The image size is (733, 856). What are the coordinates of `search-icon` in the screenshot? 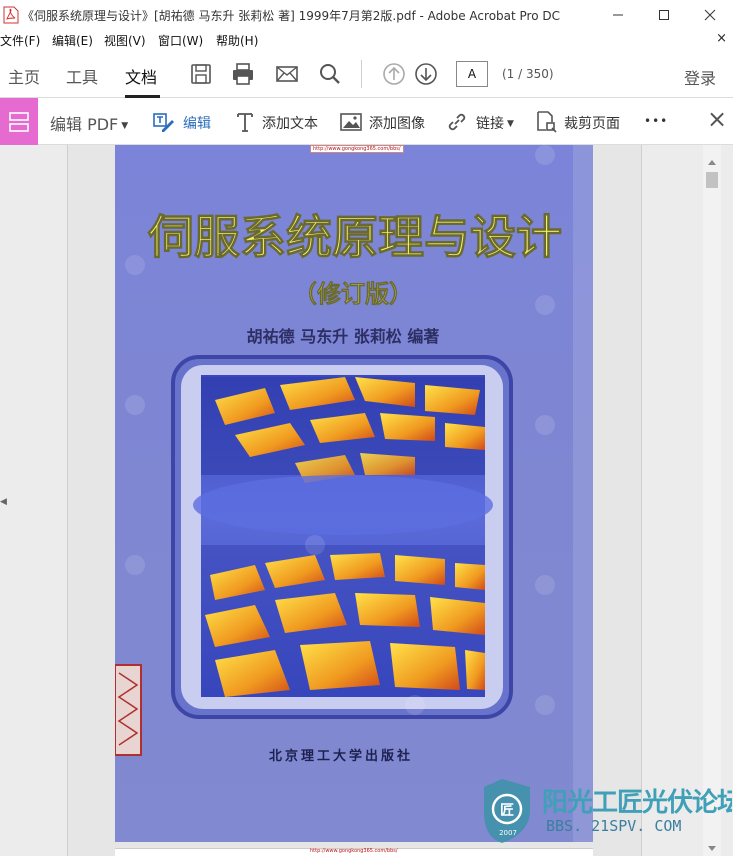 It's located at (330, 74).